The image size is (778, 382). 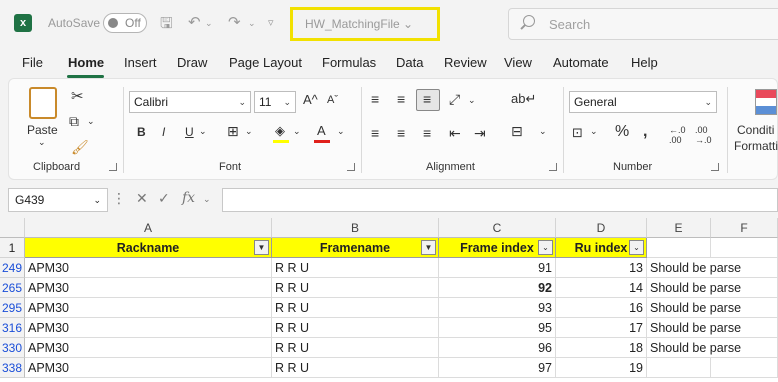 What do you see at coordinates (192, 62) in the screenshot?
I see `tab-draw: Draw` at bounding box center [192, 62].